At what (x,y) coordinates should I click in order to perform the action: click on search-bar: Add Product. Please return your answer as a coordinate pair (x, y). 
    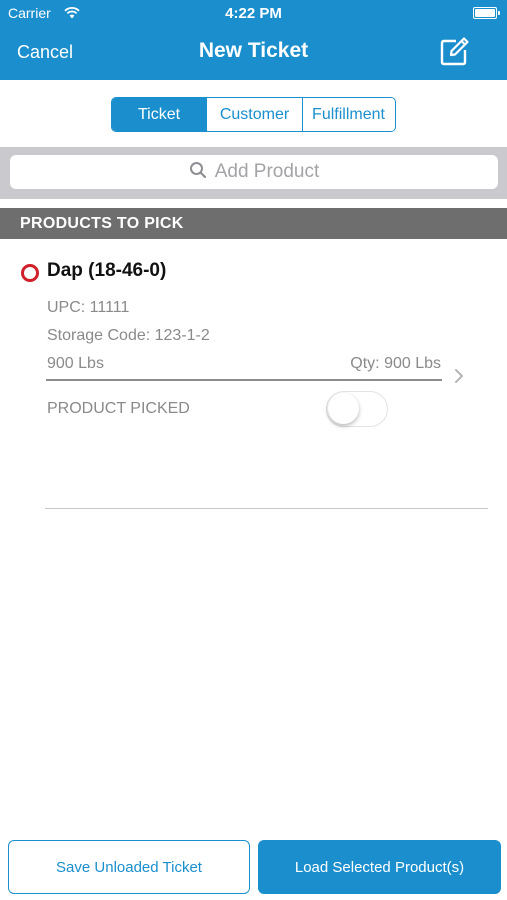
    Looking at the image, I should click on (253, 173).